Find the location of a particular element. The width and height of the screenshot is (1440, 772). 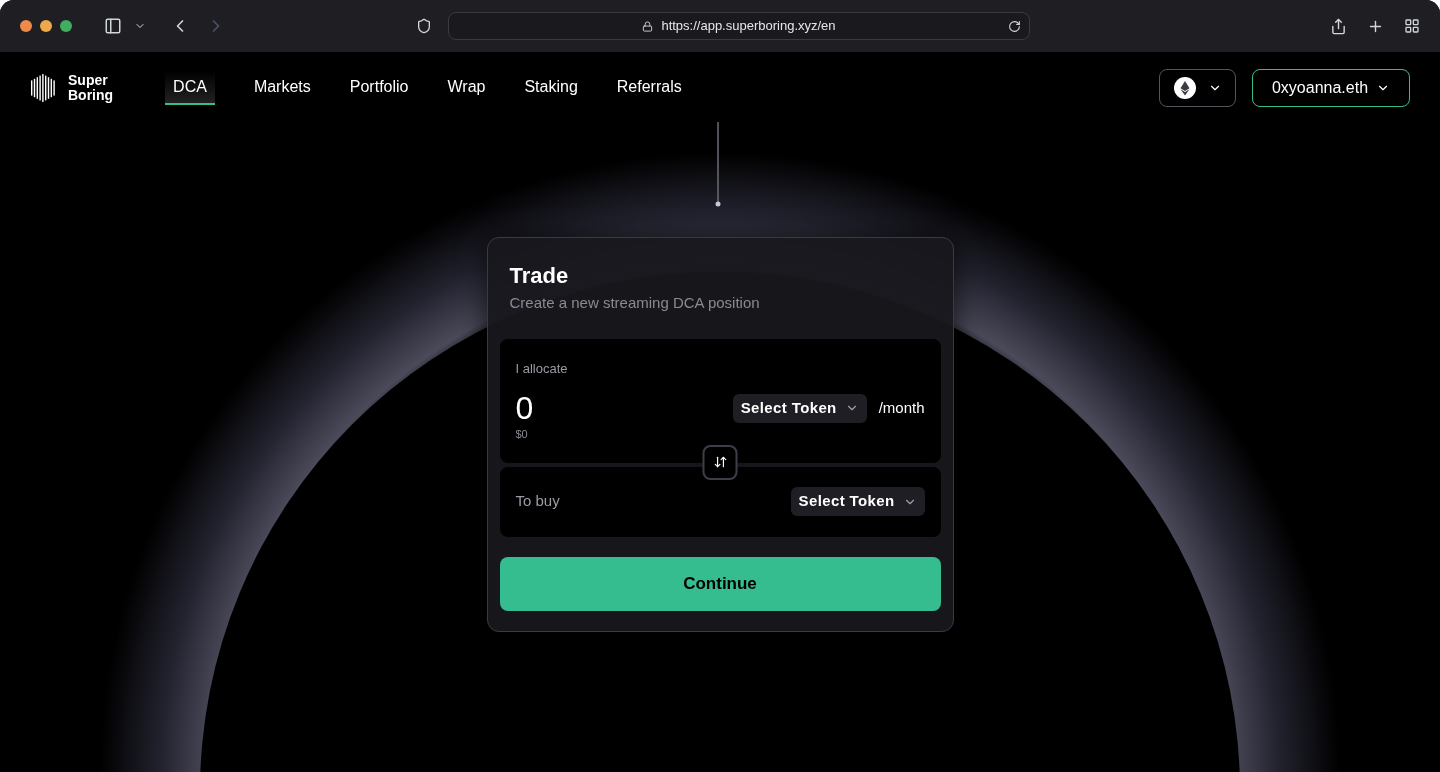

ethereum-icon is located at coordinates (1184, 88).